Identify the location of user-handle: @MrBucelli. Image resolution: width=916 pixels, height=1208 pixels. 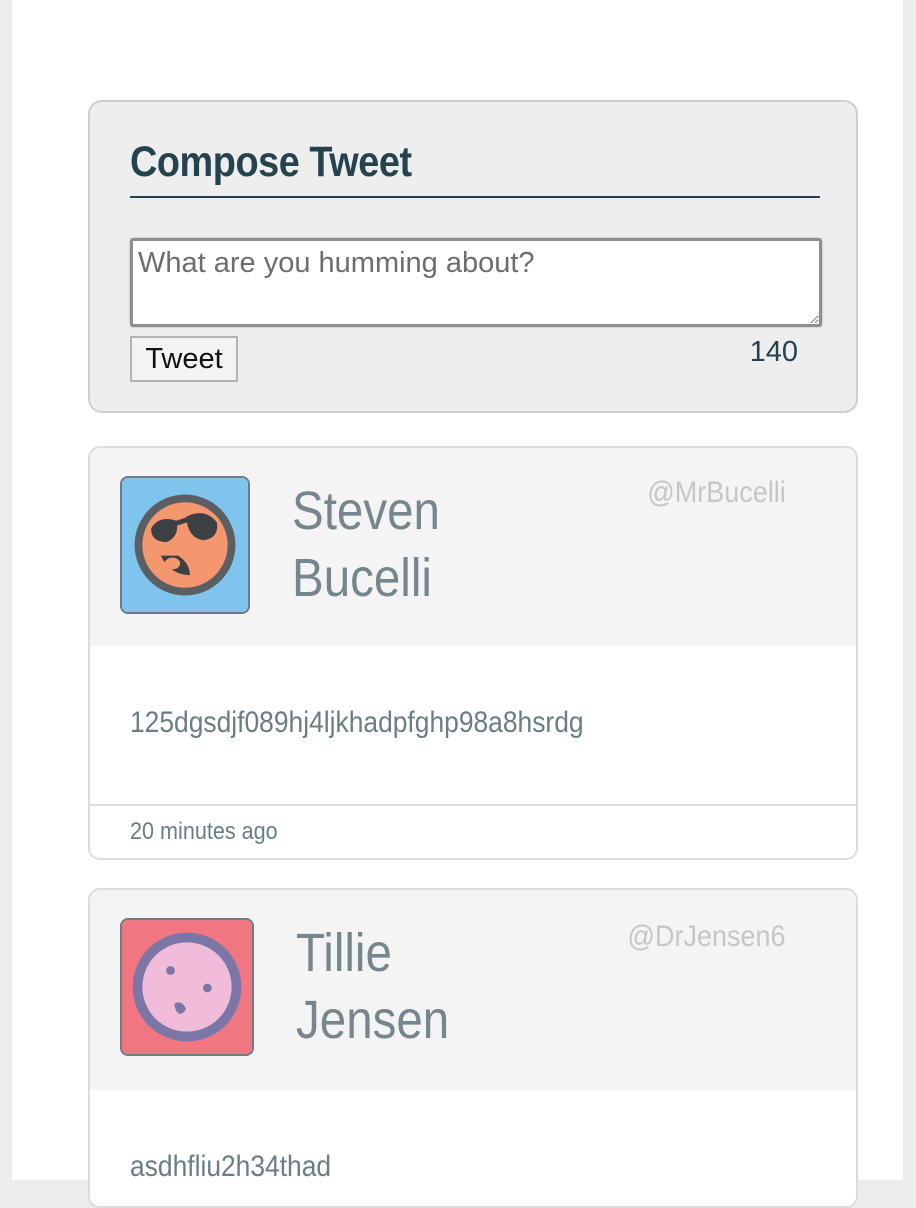
(716, 492).